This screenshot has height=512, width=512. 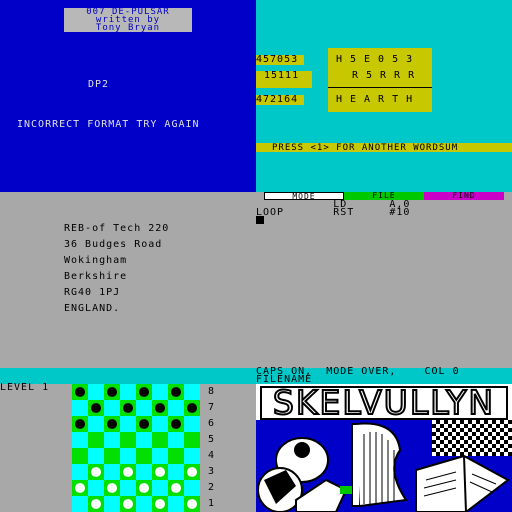 What do you see at coordinates (212, 439) in the screenshot?
I see `row-number: 5` at bounding box center [212, 439].